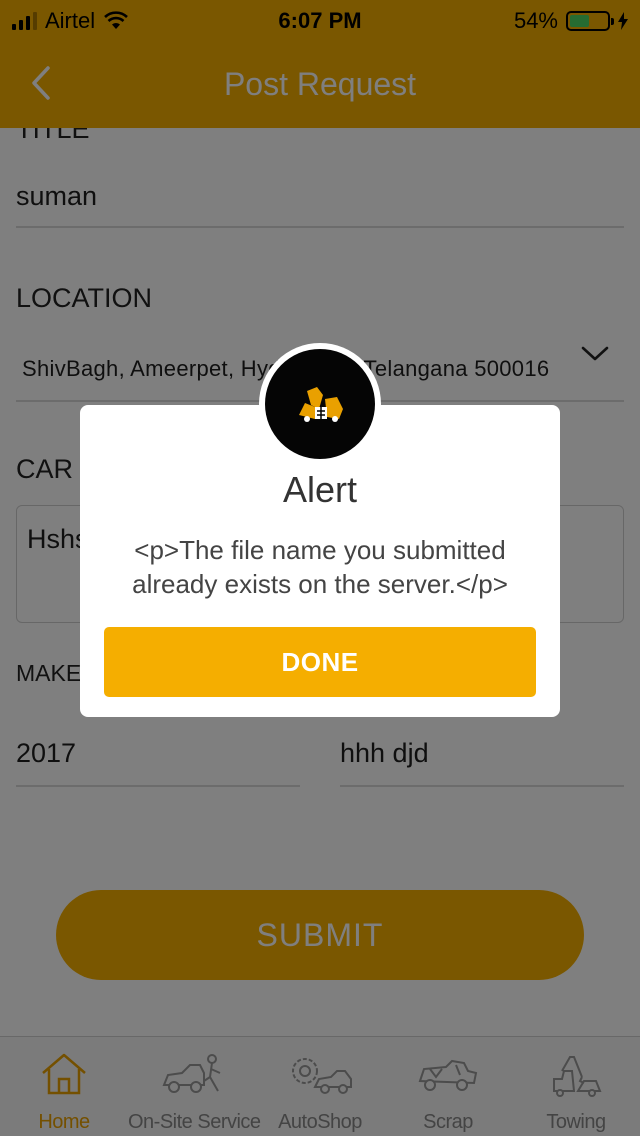  What do you see at coordinates (320, 489) in the screenshot?
I see `alert-title: Alert` at bounding box center [320, 489].